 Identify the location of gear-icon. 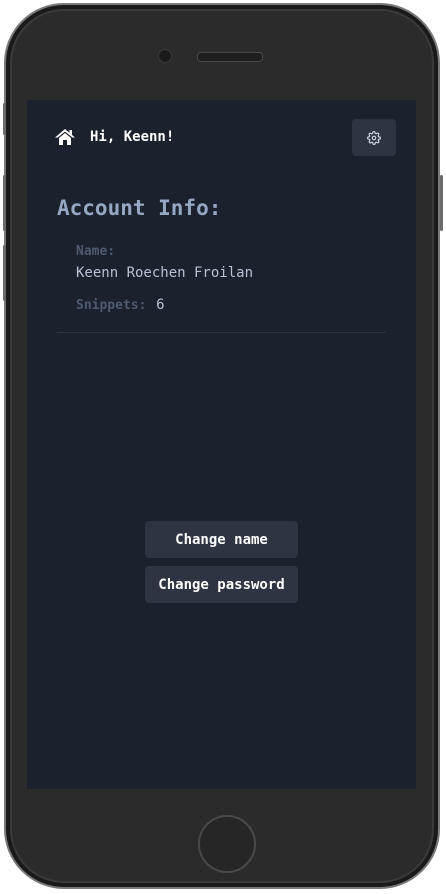
(374, 137).